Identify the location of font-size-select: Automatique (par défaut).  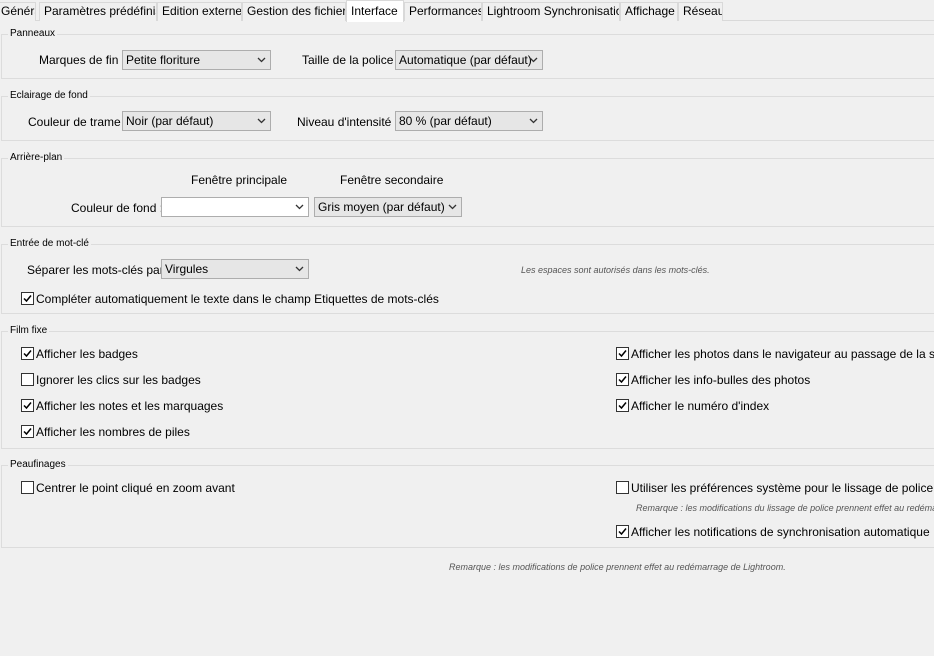
(469, 60).